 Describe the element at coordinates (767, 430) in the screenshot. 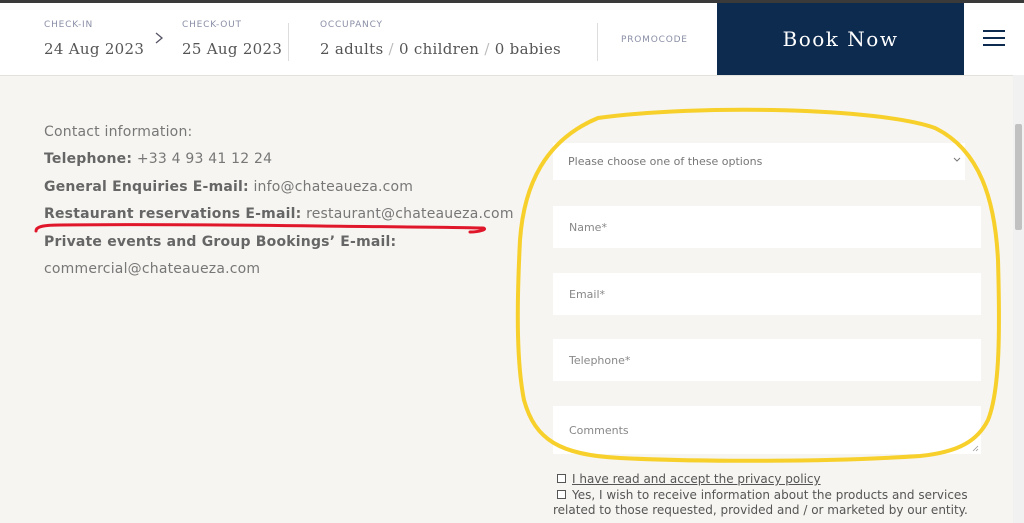

I see `comments-textarea: Comments` at that location.